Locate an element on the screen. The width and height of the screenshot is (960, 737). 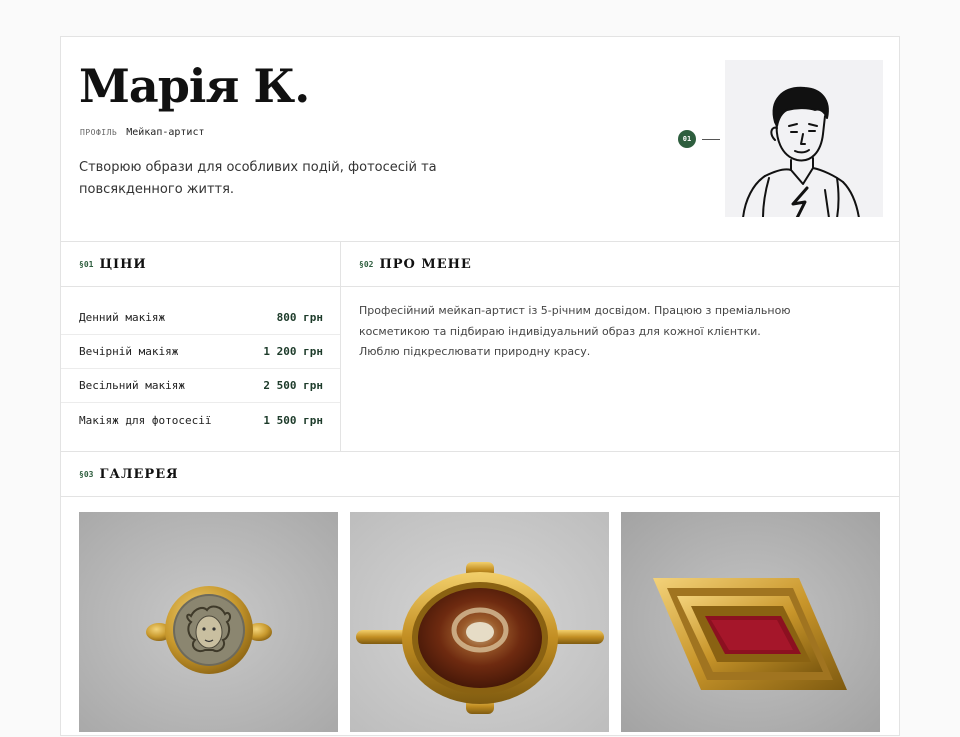
price-row: Денний макіяж 800 грн is located at coordinates (200, 318).